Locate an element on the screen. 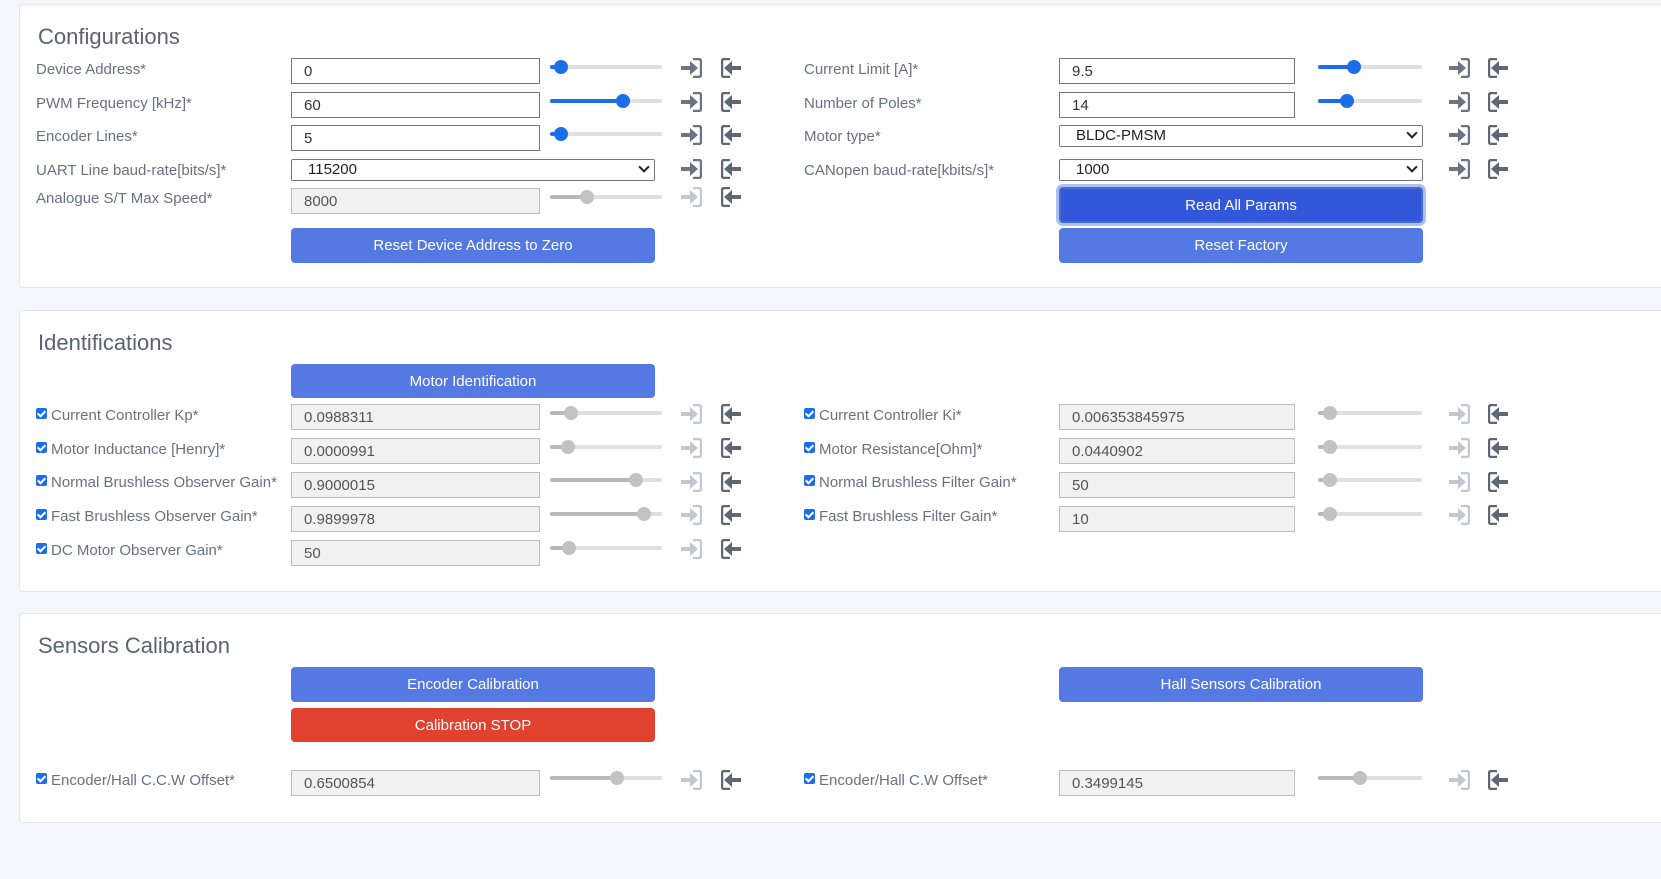  calibration-stop-button: Calibration STOP is located at coordinates (473, 725).